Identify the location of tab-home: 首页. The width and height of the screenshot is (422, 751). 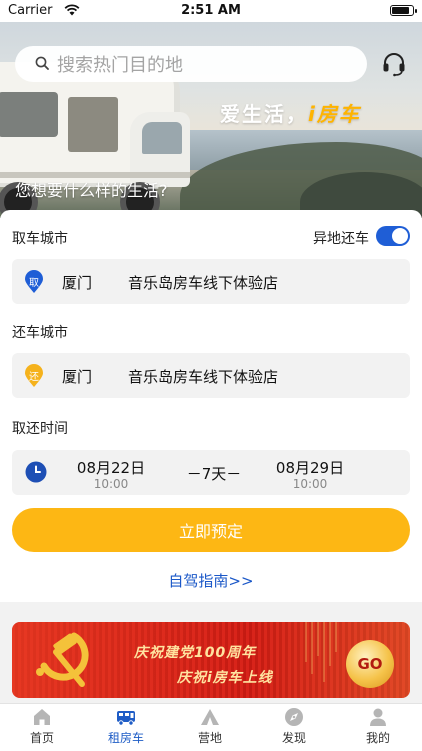
(42, 727).